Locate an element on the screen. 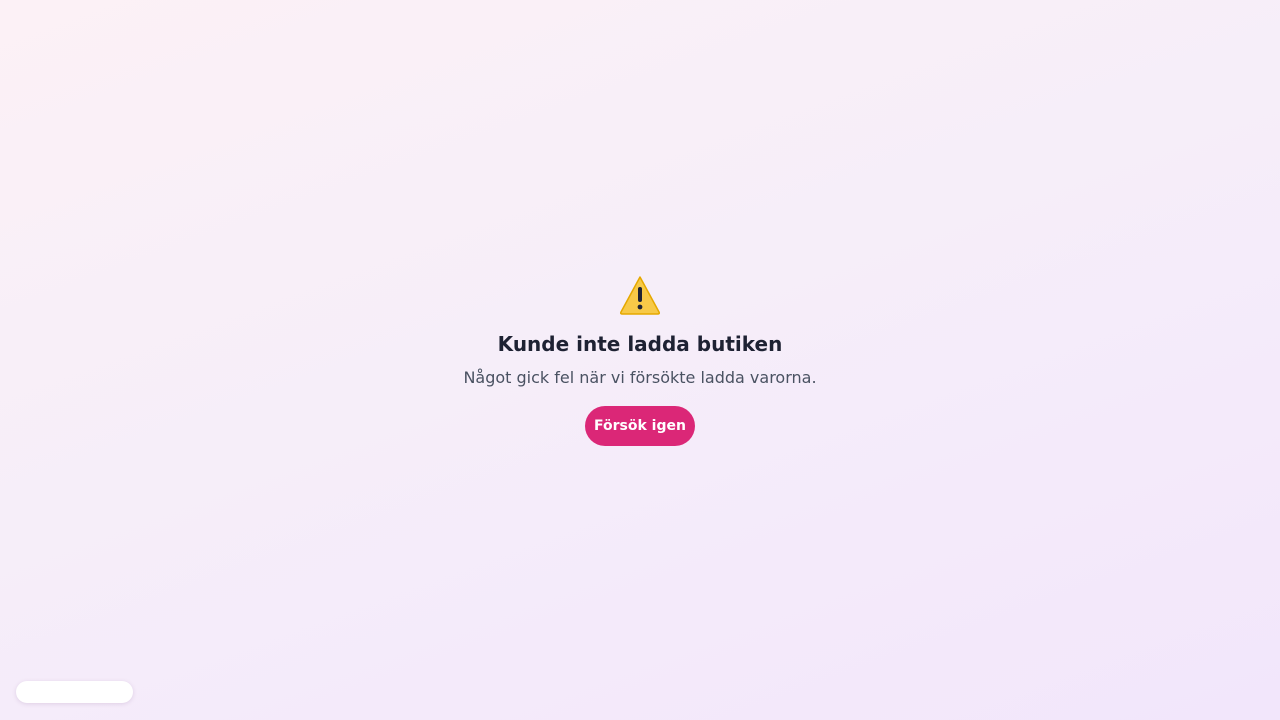 Image resolution: width=1280 pixels, height=720 pixels. retry-button: Försök igen is located at coordinates (640, 426).